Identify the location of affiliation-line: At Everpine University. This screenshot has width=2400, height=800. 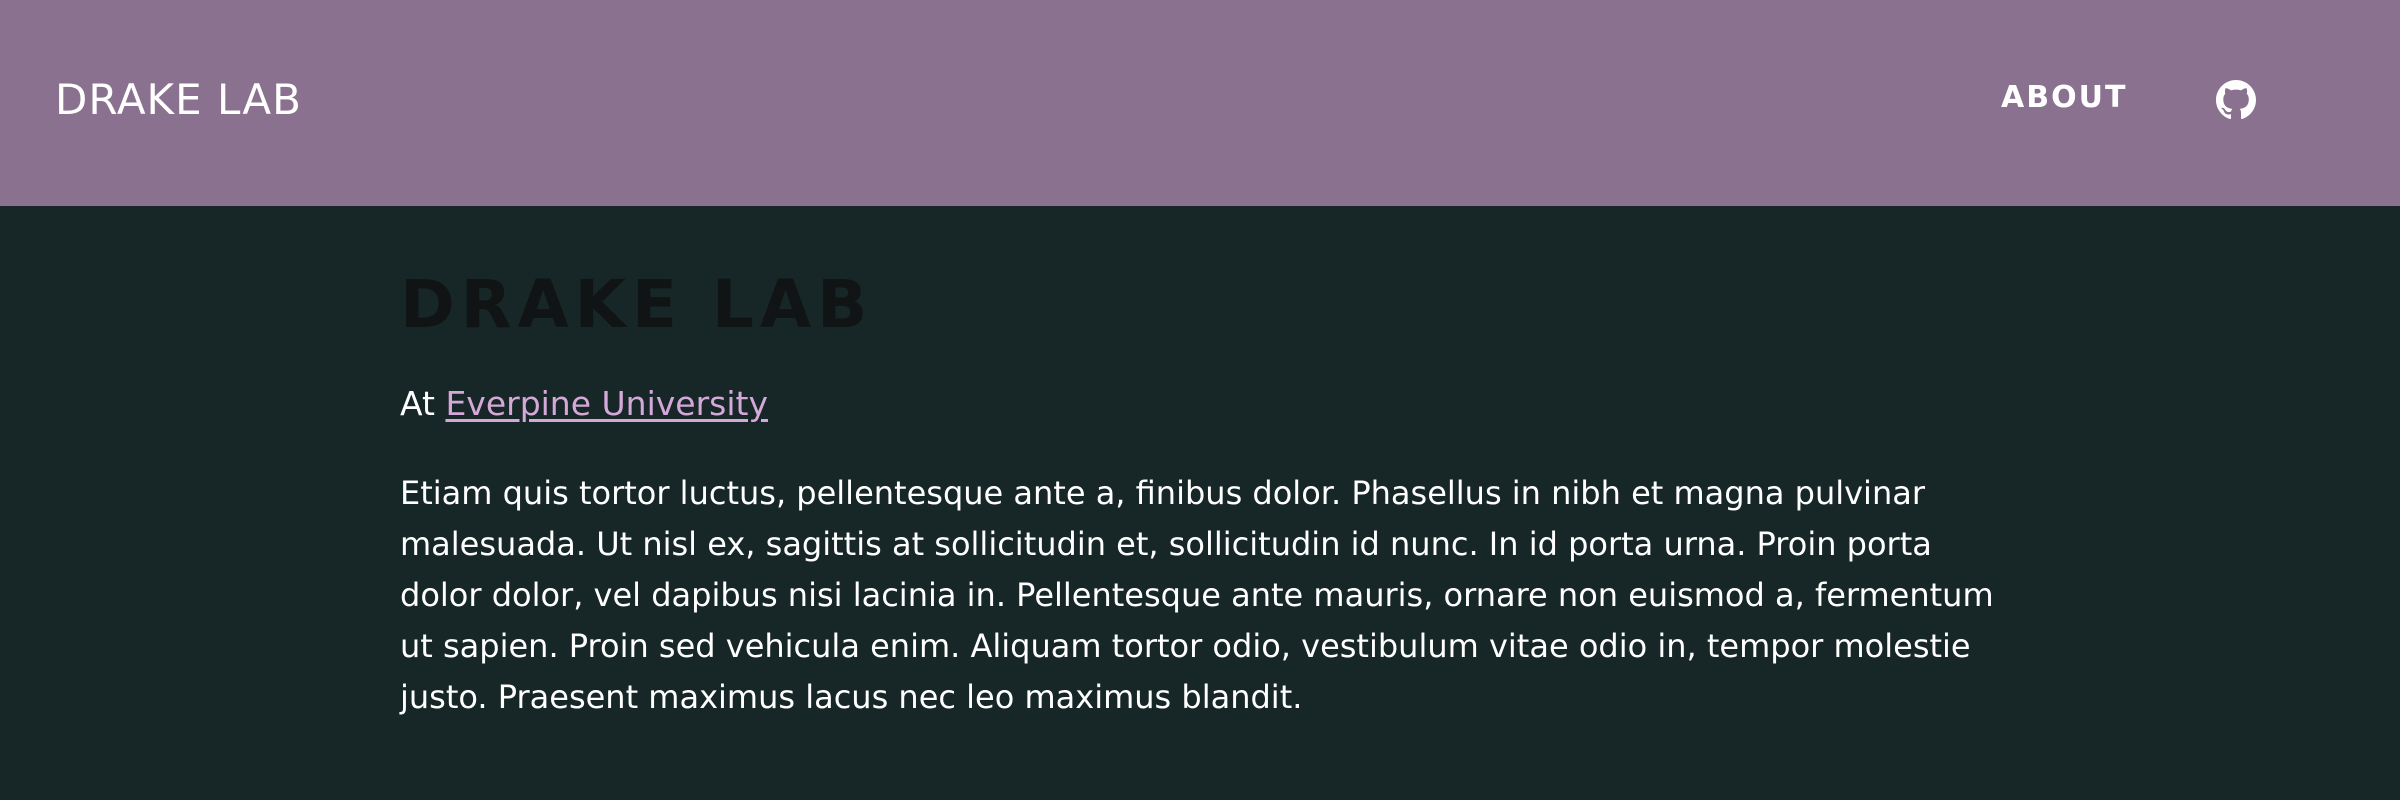
(584, 404).